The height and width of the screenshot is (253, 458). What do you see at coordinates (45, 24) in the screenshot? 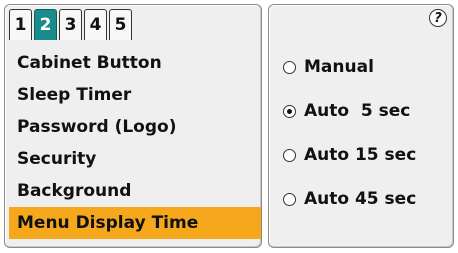
I see `tab-2: 2` at bounding box center [45, 24].